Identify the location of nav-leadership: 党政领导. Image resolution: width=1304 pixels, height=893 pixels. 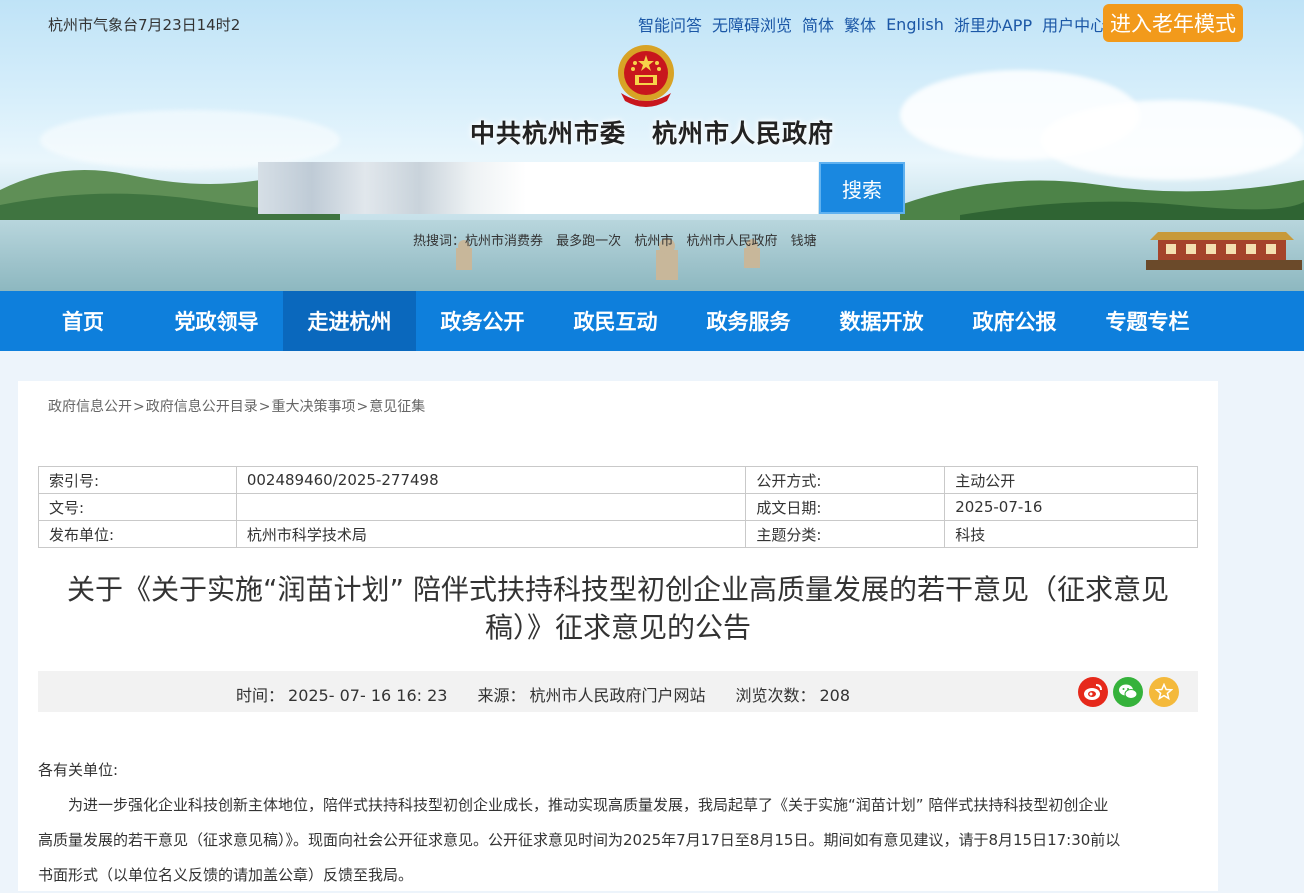
(216, 321).